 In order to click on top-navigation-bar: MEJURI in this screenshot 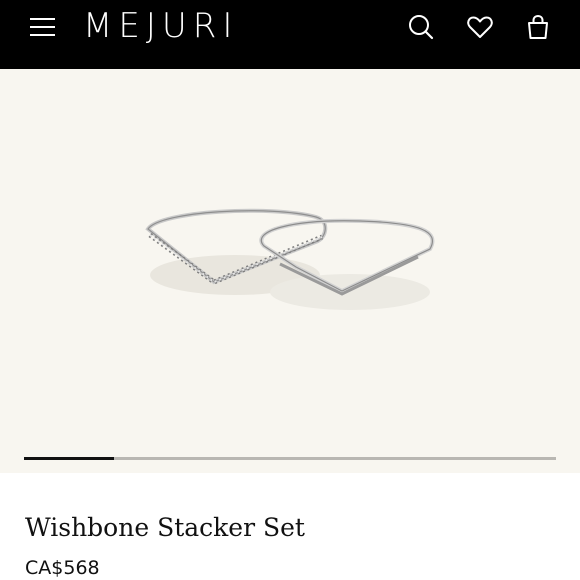, I will do `click(290, 34)`.